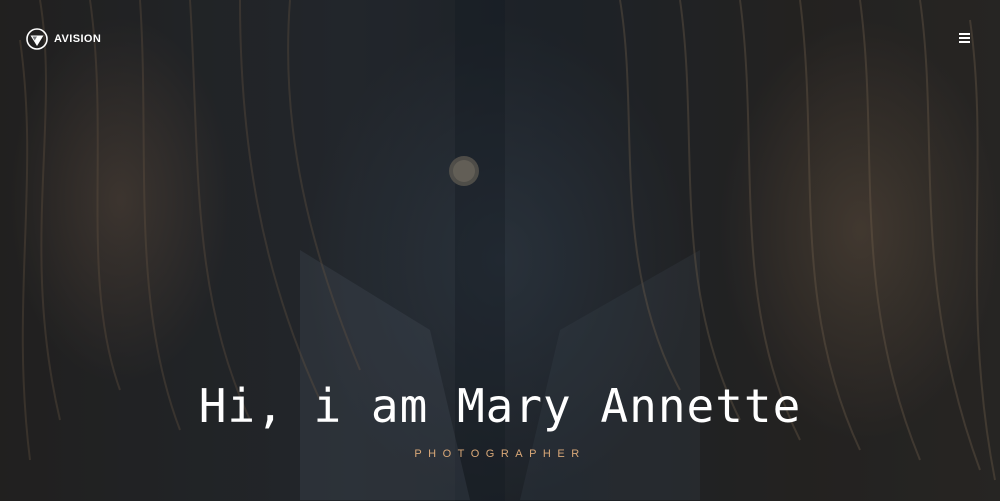  What do you see at coordinates (500, 454) in the screenshot?
I see `hero-subtitle: PHOTOGRAPHER` at bounding box center [500, 454].